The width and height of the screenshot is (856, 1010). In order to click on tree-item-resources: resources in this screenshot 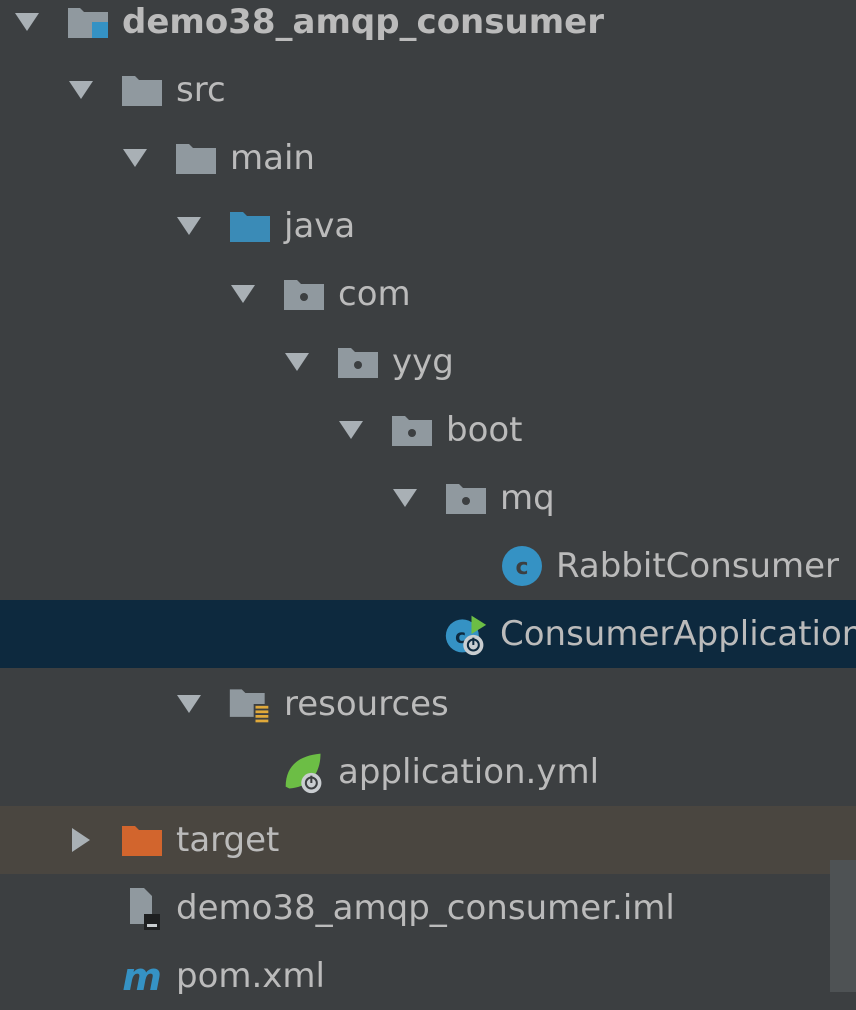, I will do `click(428, 704)`.